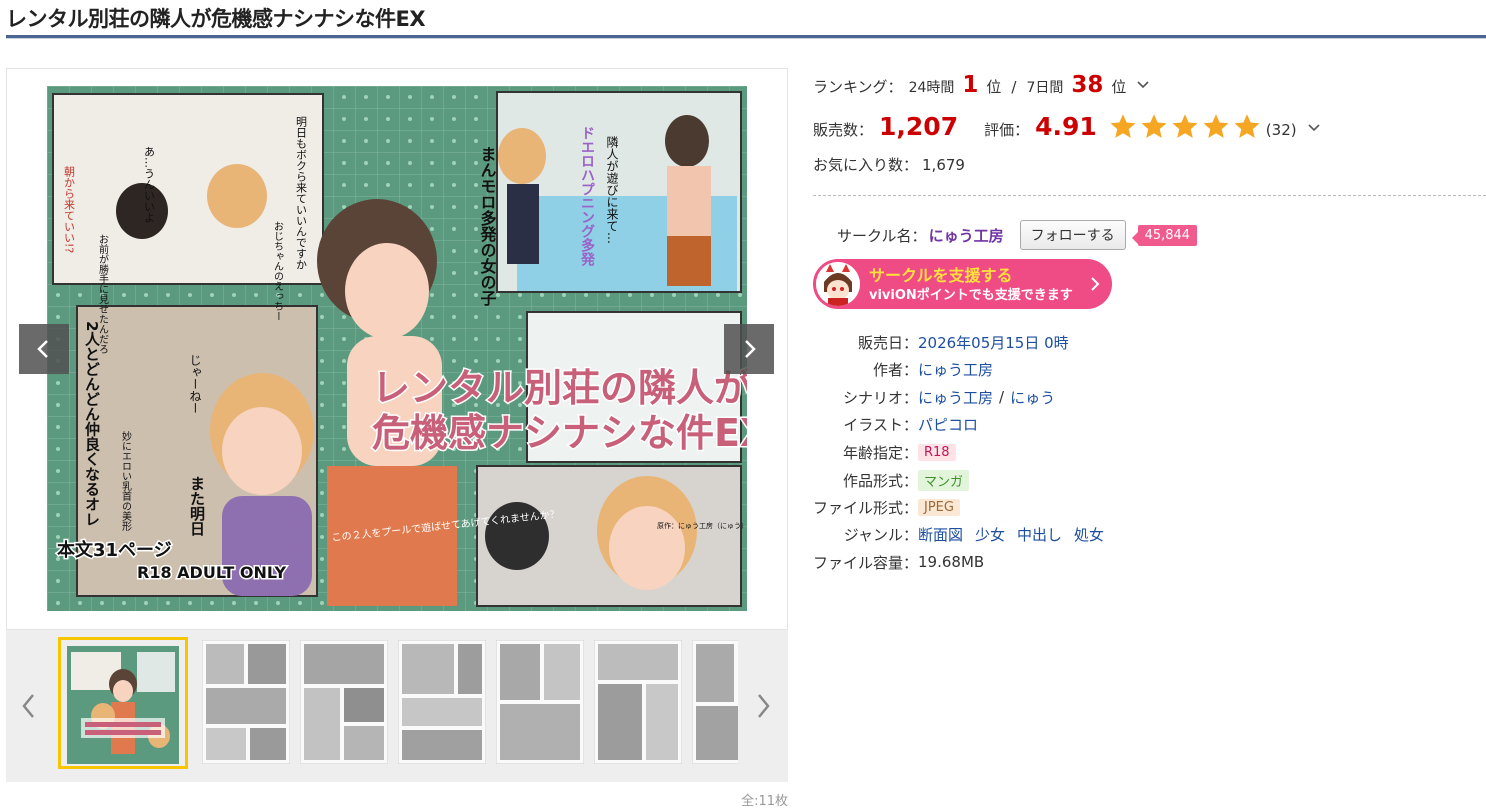 The width and height of the screenshot is (1486, 810). Describe the element at coordinates (955, 397) in the screenshot. I see `scenario-link: にゅう工房` at that location.